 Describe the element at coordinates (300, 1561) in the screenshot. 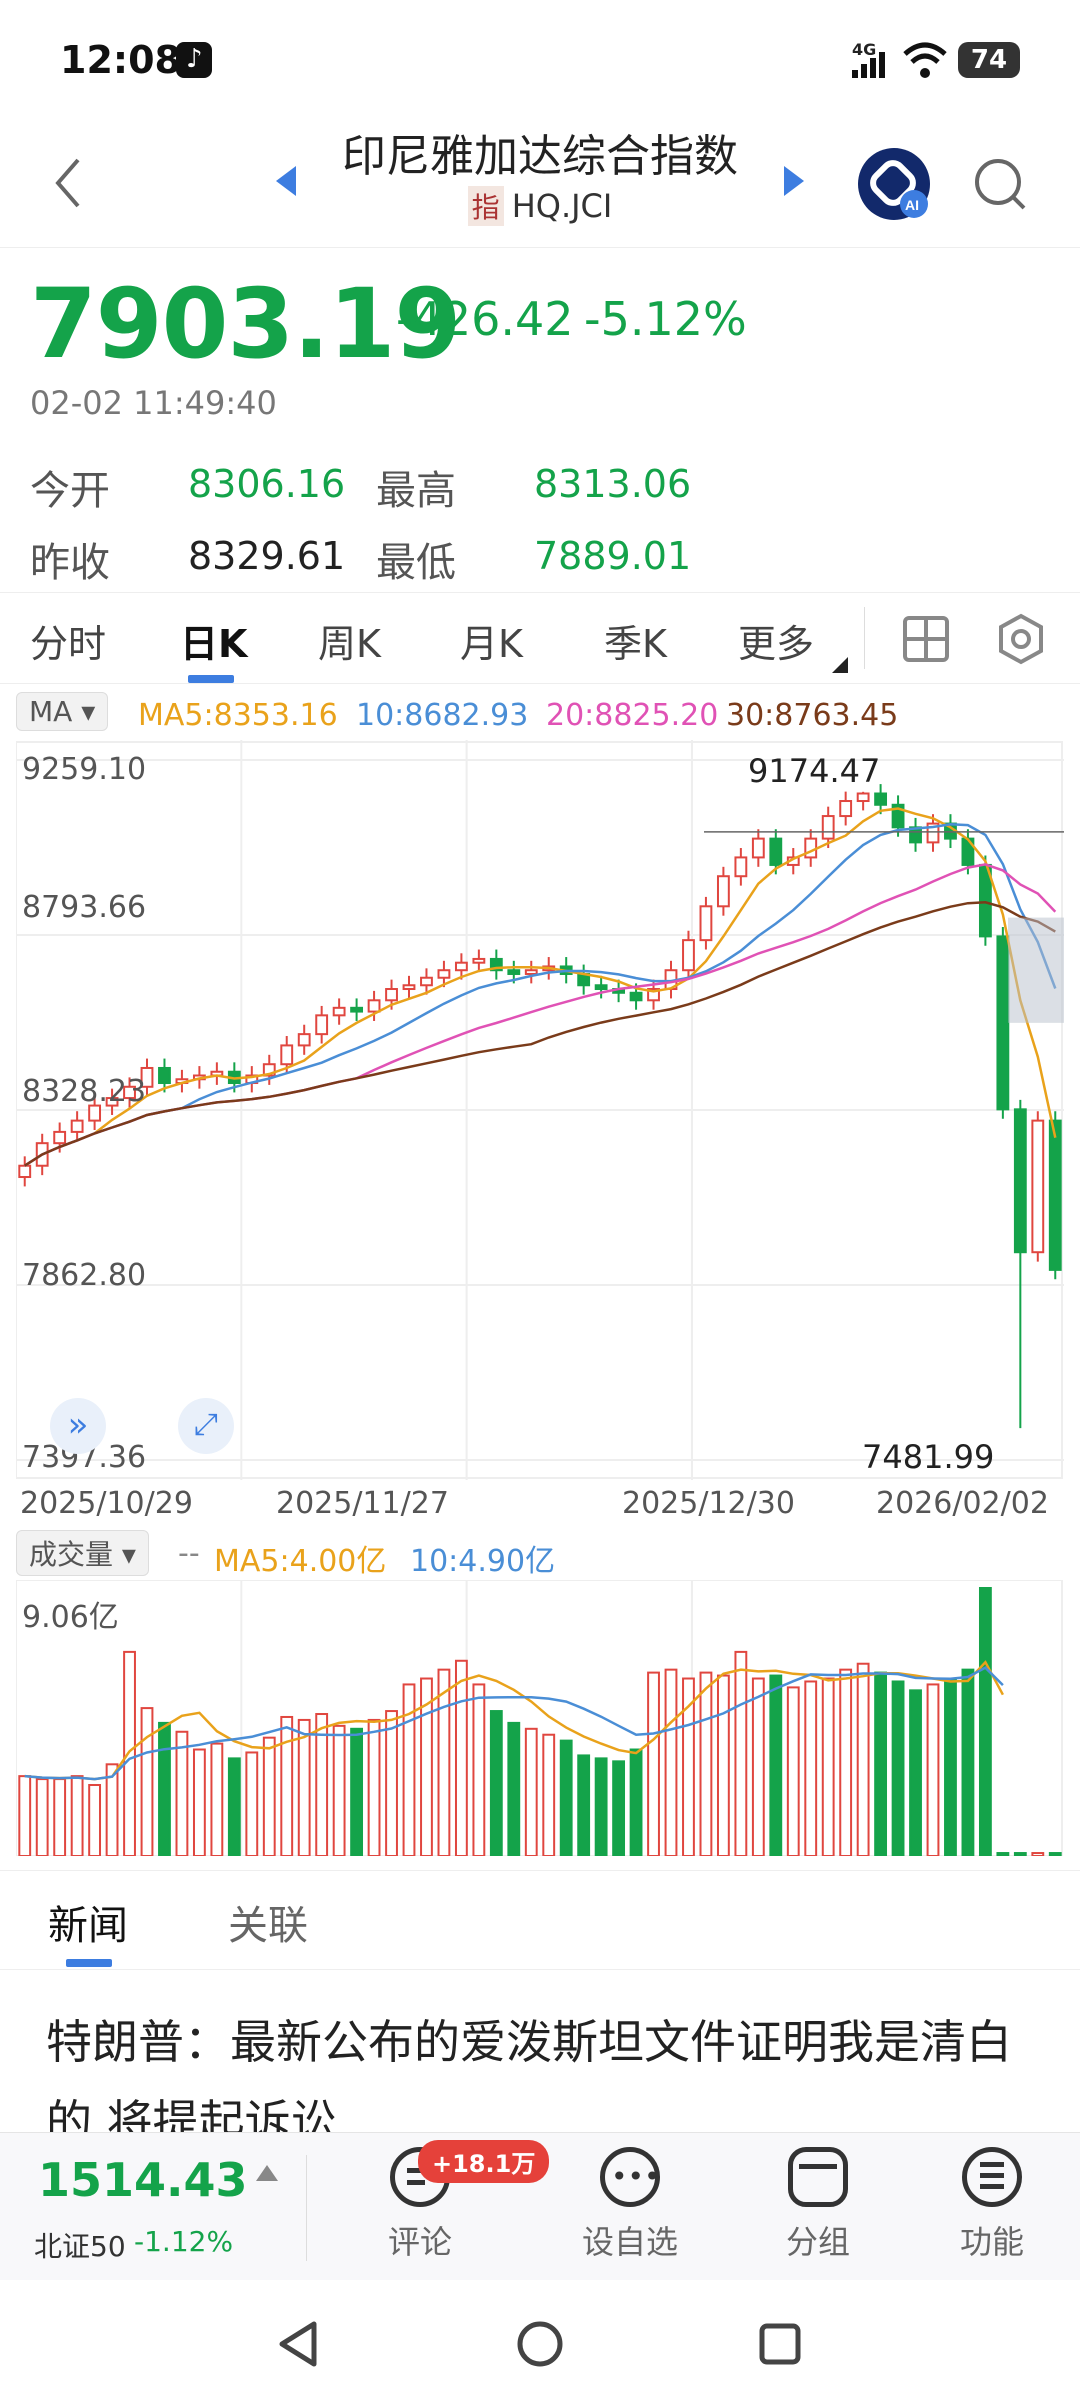

I see `volume-ma5-legend: MA5:4.00亿` at that location.